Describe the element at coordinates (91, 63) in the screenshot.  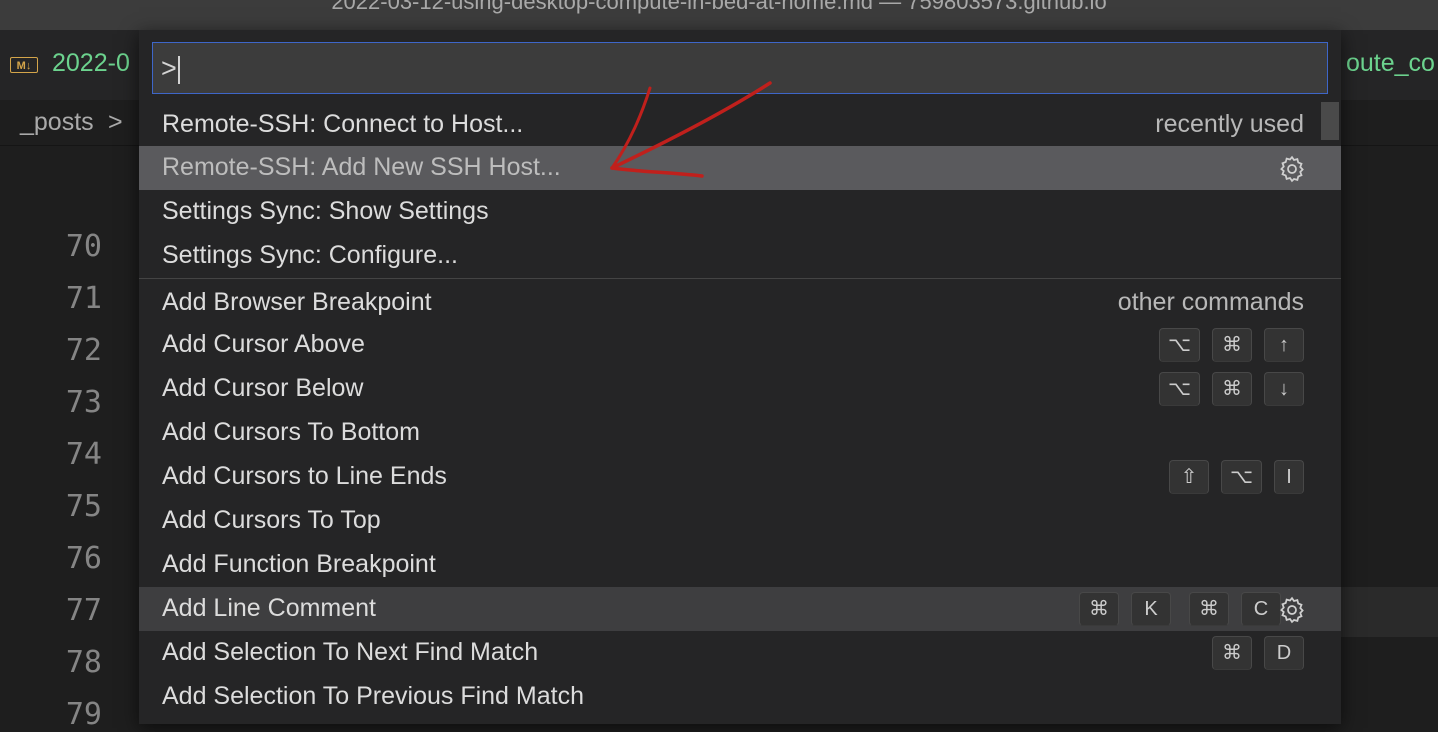
I see `tab-editor: 2022-0` at that location.